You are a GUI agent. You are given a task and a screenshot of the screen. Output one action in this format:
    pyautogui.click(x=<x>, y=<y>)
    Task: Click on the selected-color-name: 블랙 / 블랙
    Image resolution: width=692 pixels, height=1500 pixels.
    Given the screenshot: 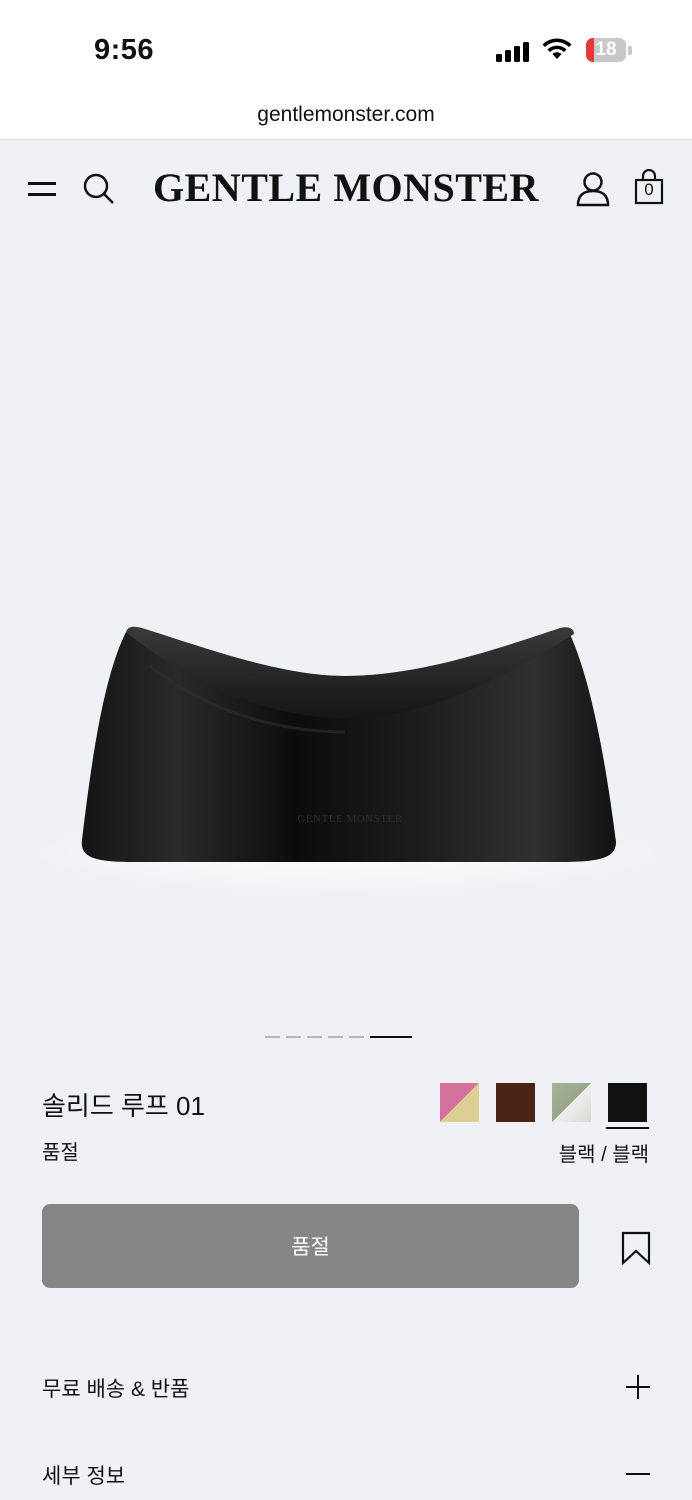 What is the action you would take?
    pyautogui.click(x=603, y=1155)
    